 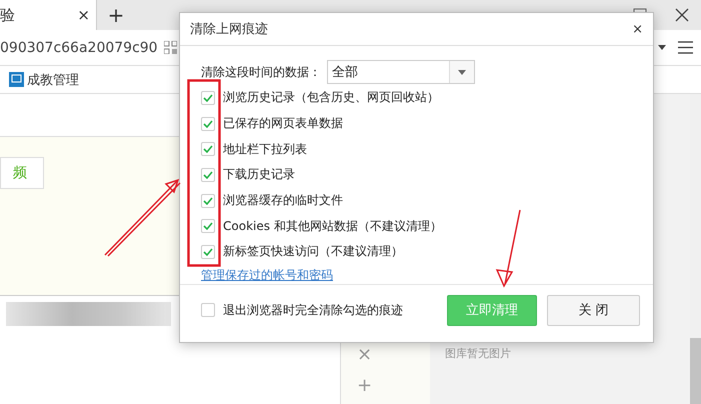 I want to click on dialog-title: 清除上网痕迹, so click(x=229, y=29).